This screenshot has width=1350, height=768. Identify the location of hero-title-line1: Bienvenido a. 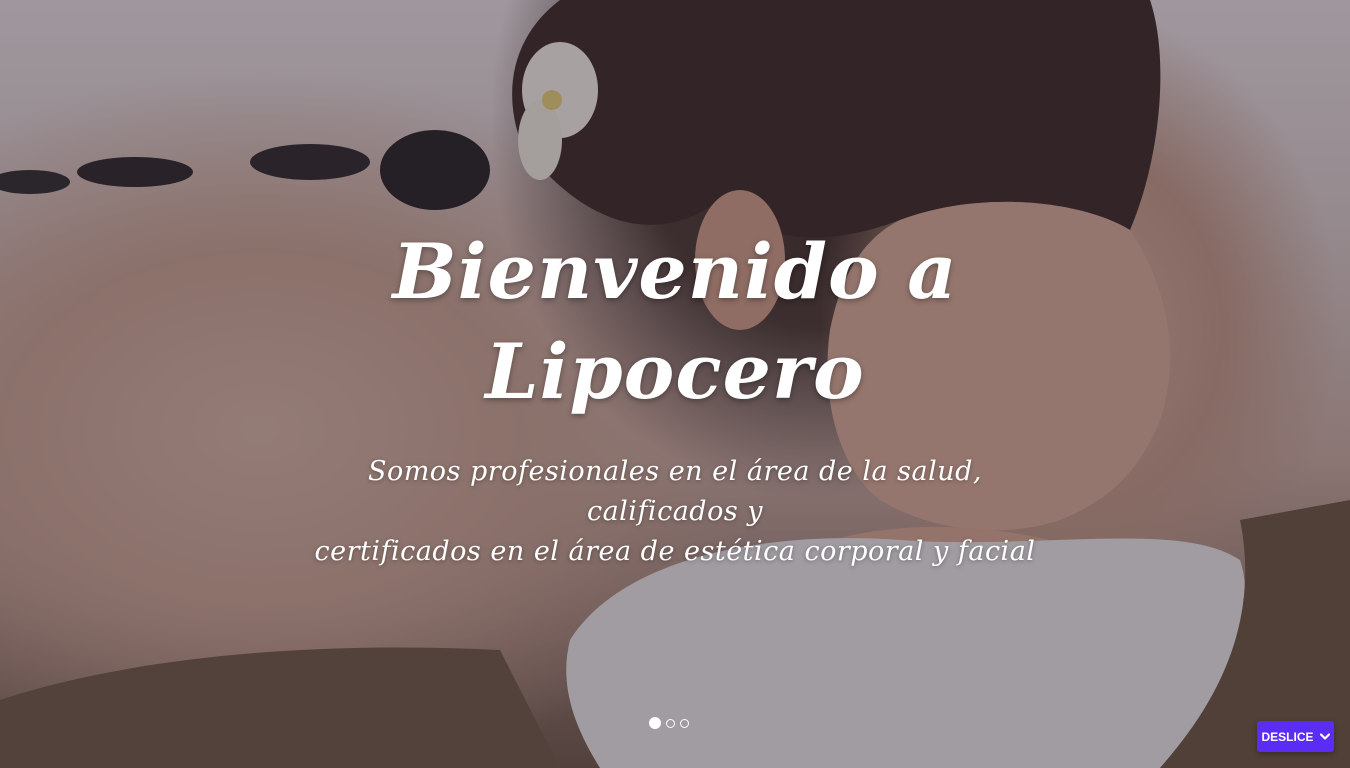
(675, 271).